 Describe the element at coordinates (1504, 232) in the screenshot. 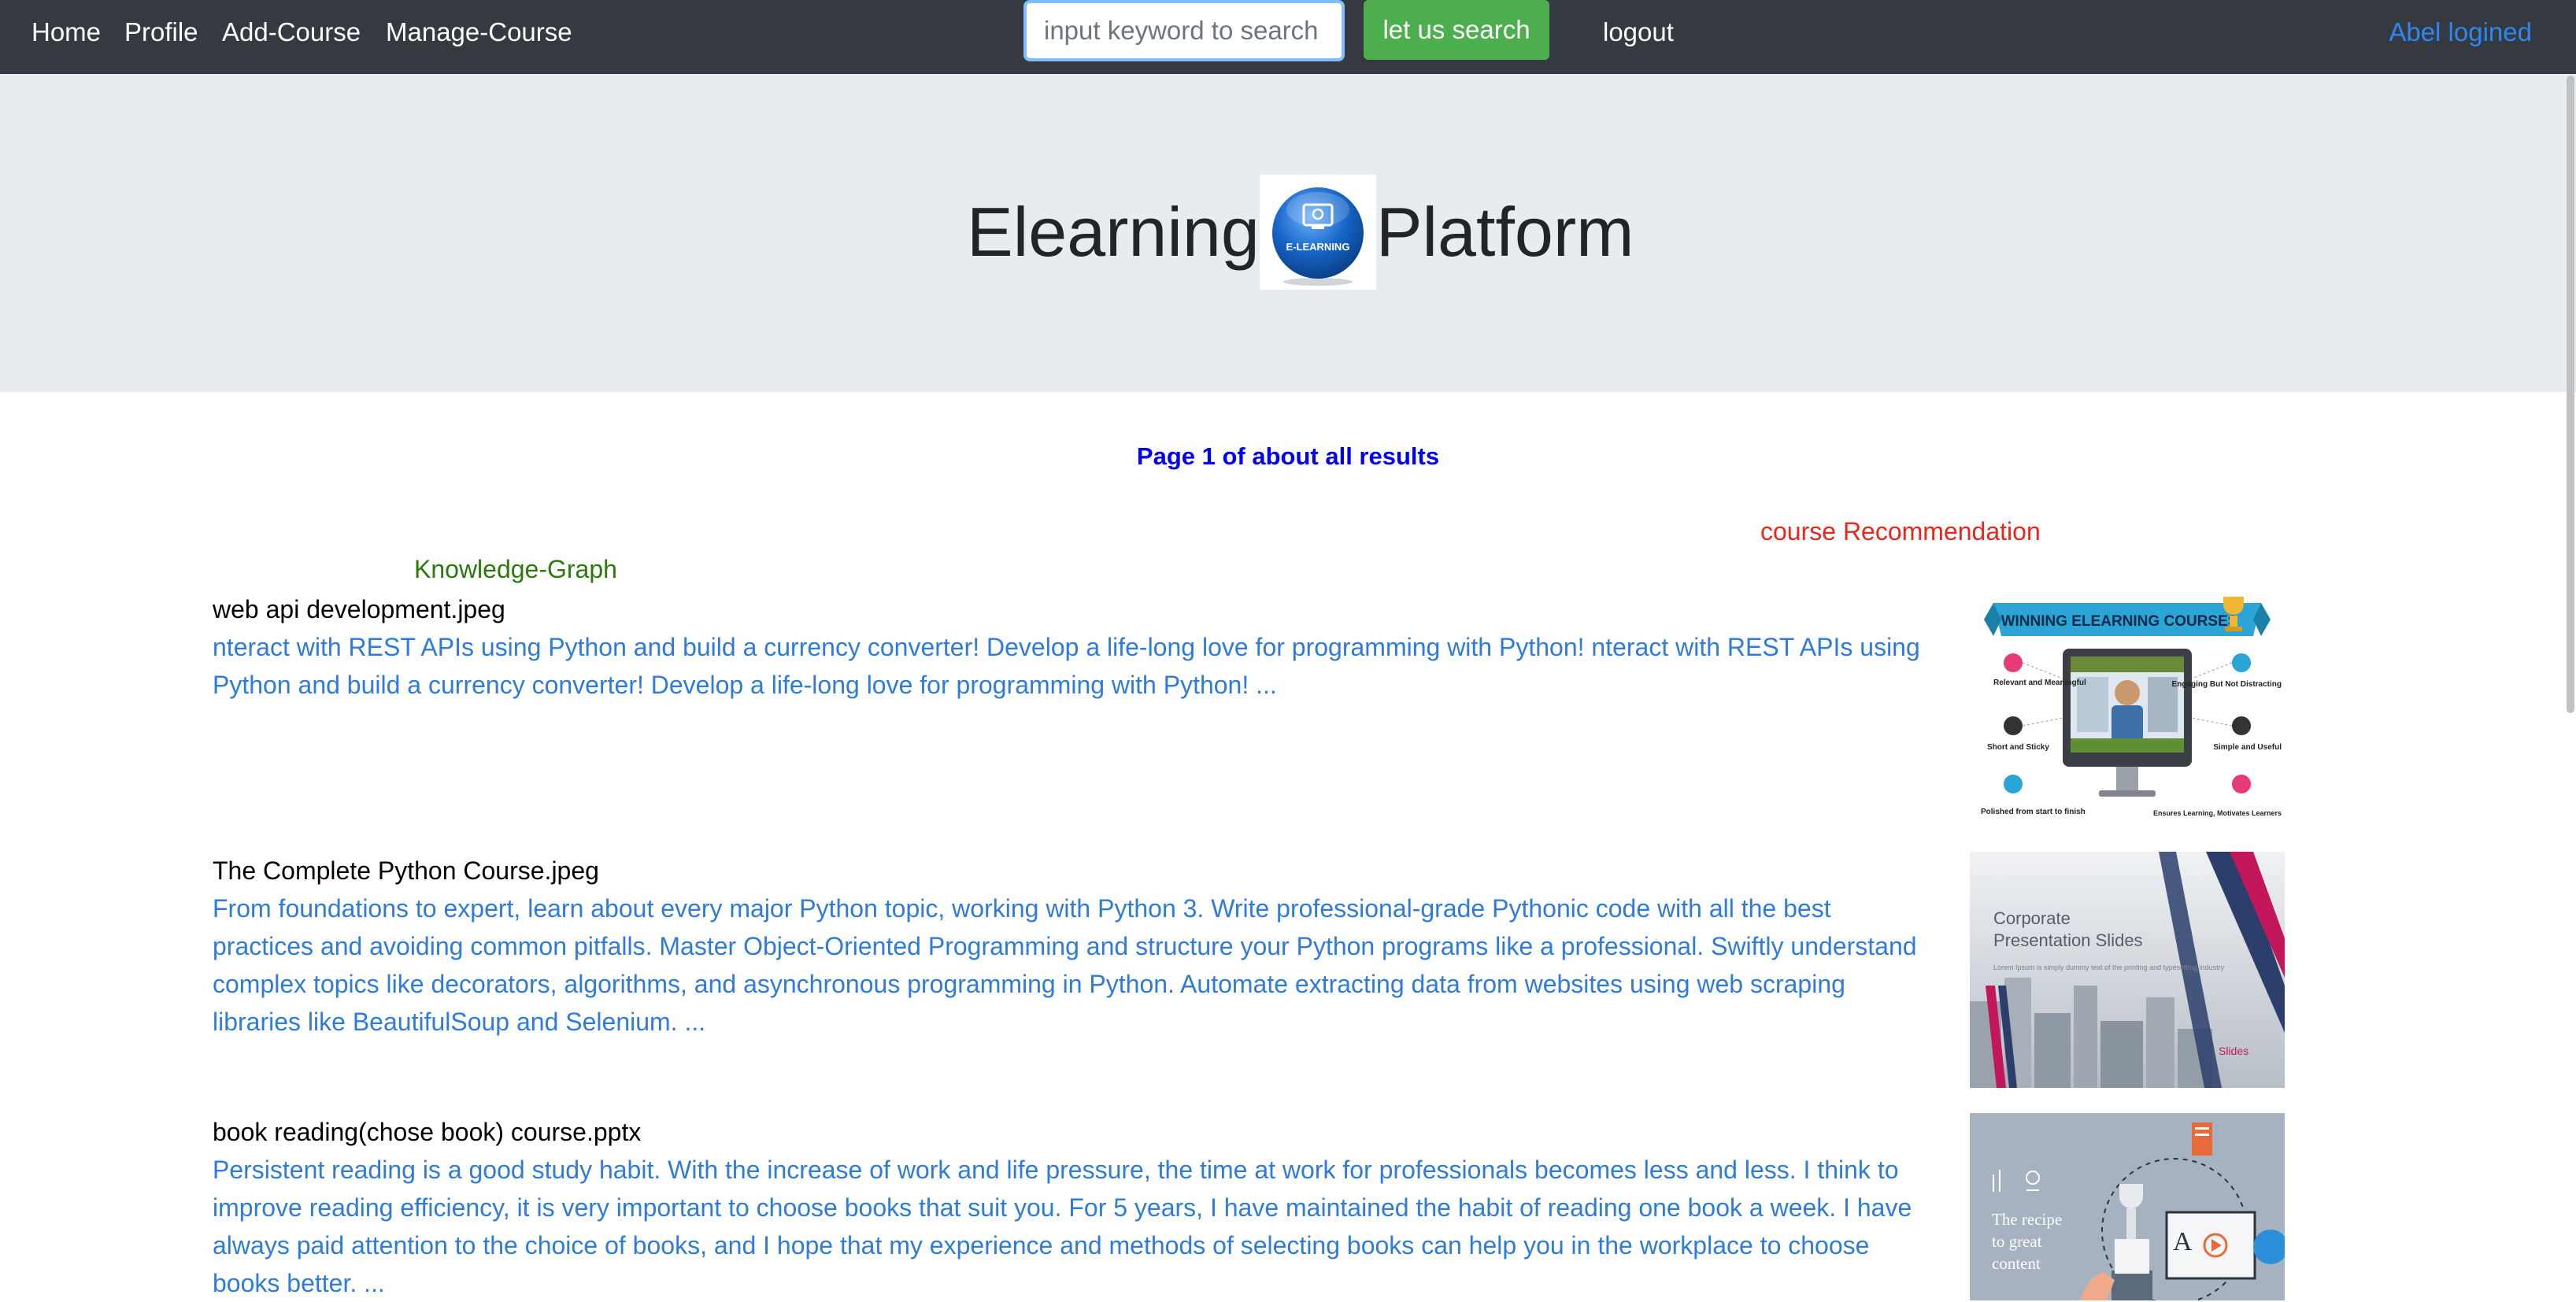

I see `page-title-right: Platform` at that location.